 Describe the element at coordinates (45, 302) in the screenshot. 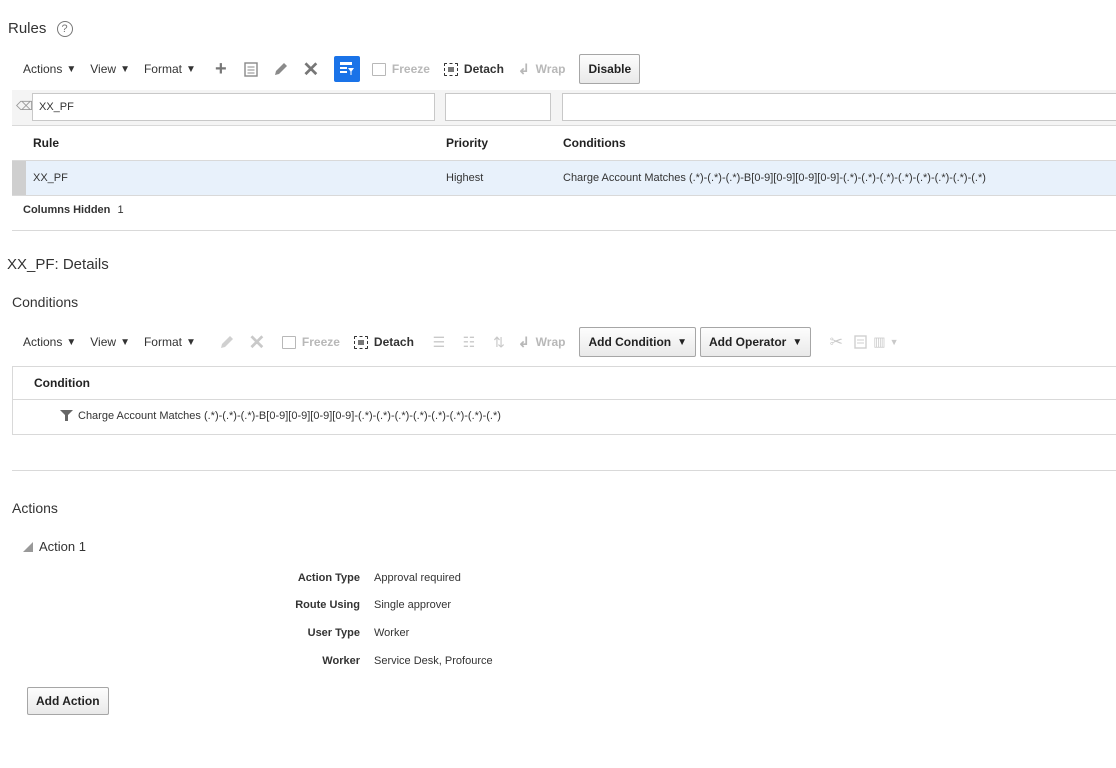

I see `conditions-title: Conditions` at that location.